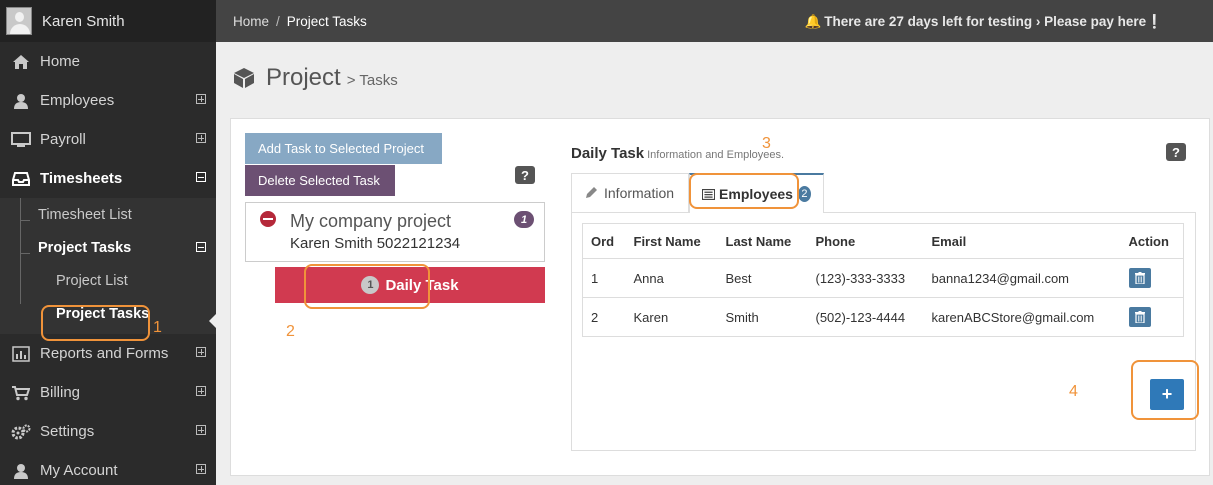  Describe the element at coordinates (108, 392) in the screenshot. I see `sidebar-item-billing: Billing` at that location.